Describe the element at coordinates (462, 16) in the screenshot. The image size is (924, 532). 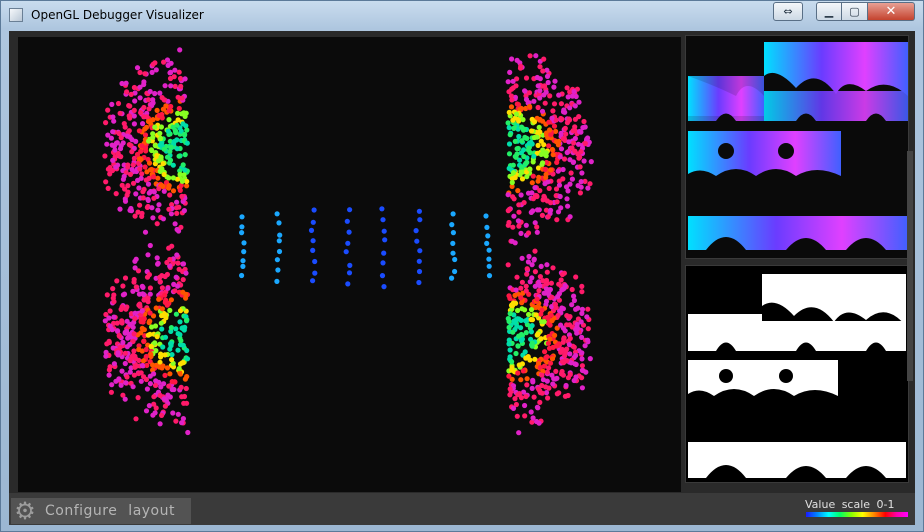
I see `title-bar: OpenGL Debugger Visualizer ⇔ ▁ ▢ ✕` at that location.